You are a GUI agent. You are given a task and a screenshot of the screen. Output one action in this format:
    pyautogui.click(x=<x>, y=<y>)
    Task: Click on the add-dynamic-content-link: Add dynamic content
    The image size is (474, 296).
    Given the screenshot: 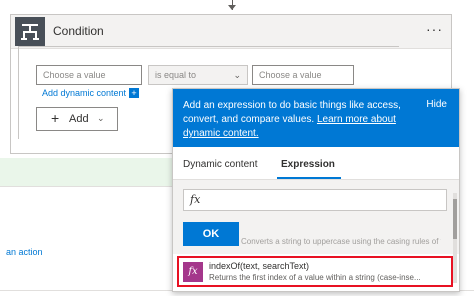 What is the action you would take?
    pyautogui.click(x=84, y=93)
    